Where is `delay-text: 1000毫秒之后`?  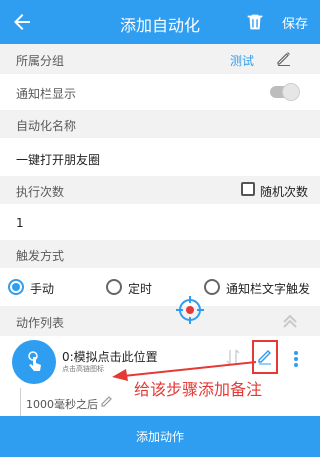 delay-text: 1000毫秒之后 is located at coordinates (62, 404).